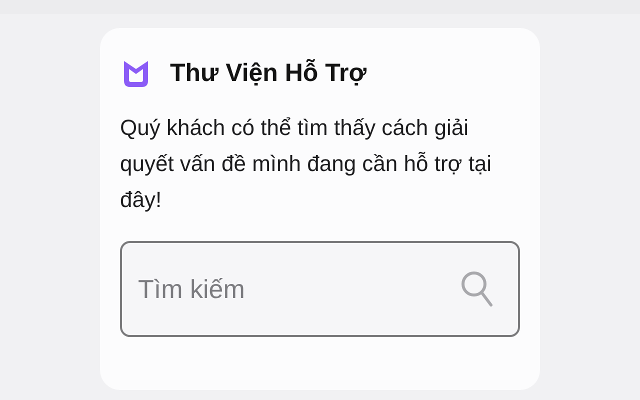 The height and width of the screenshot is (400, 640). Describe the element at coordinates (477, 289) in the screenshot. I see `search-icon` at that location.